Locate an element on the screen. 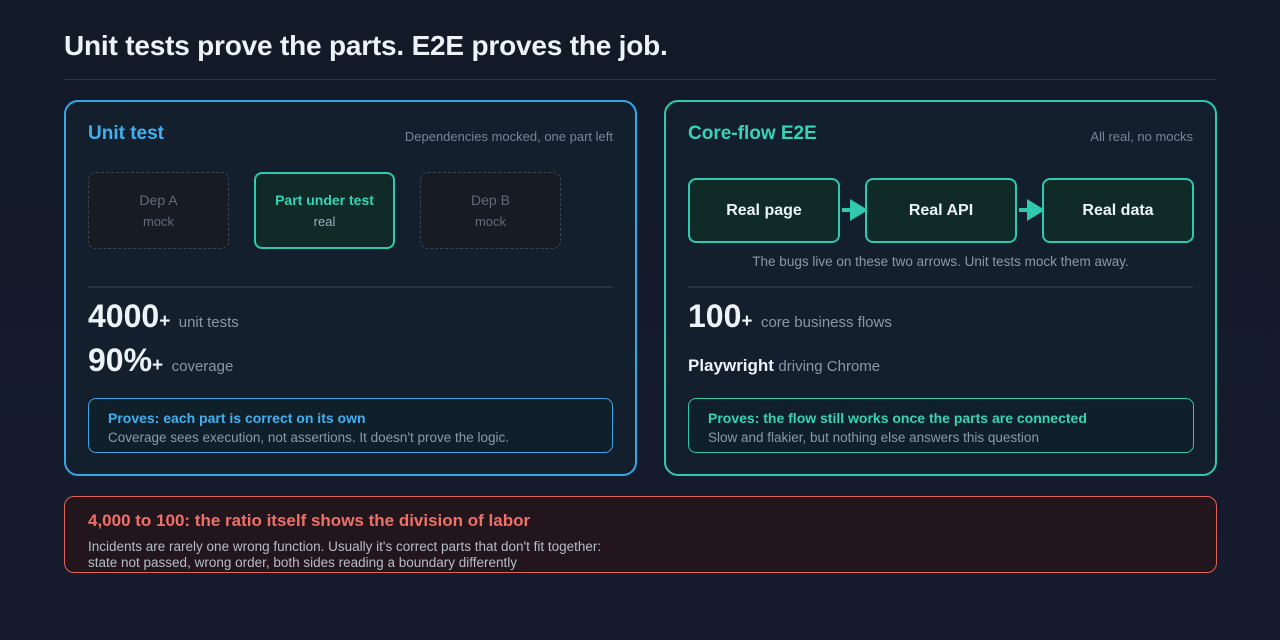  unit-card-divider is located at coordinates (350, 287).